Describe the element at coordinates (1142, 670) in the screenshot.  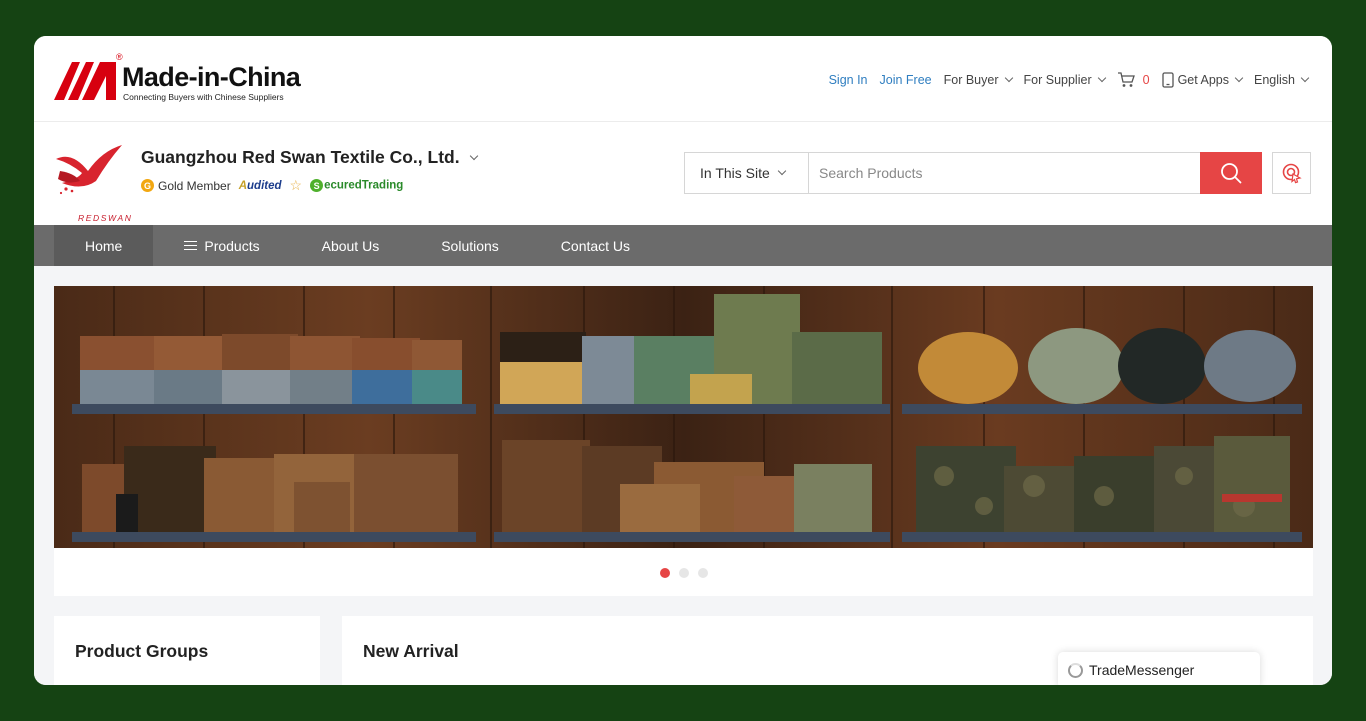
I see `trade-messenger-label: TradeMessenger` at that location.